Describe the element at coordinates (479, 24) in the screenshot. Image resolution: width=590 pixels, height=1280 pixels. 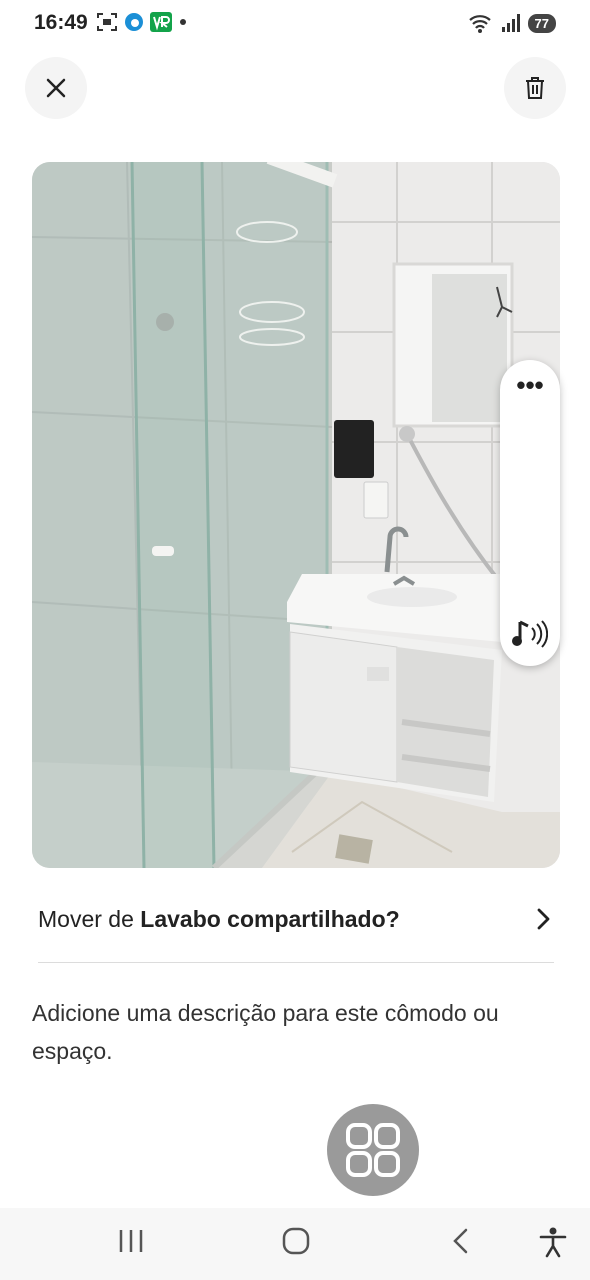
I see `wifi-icon` at that location.